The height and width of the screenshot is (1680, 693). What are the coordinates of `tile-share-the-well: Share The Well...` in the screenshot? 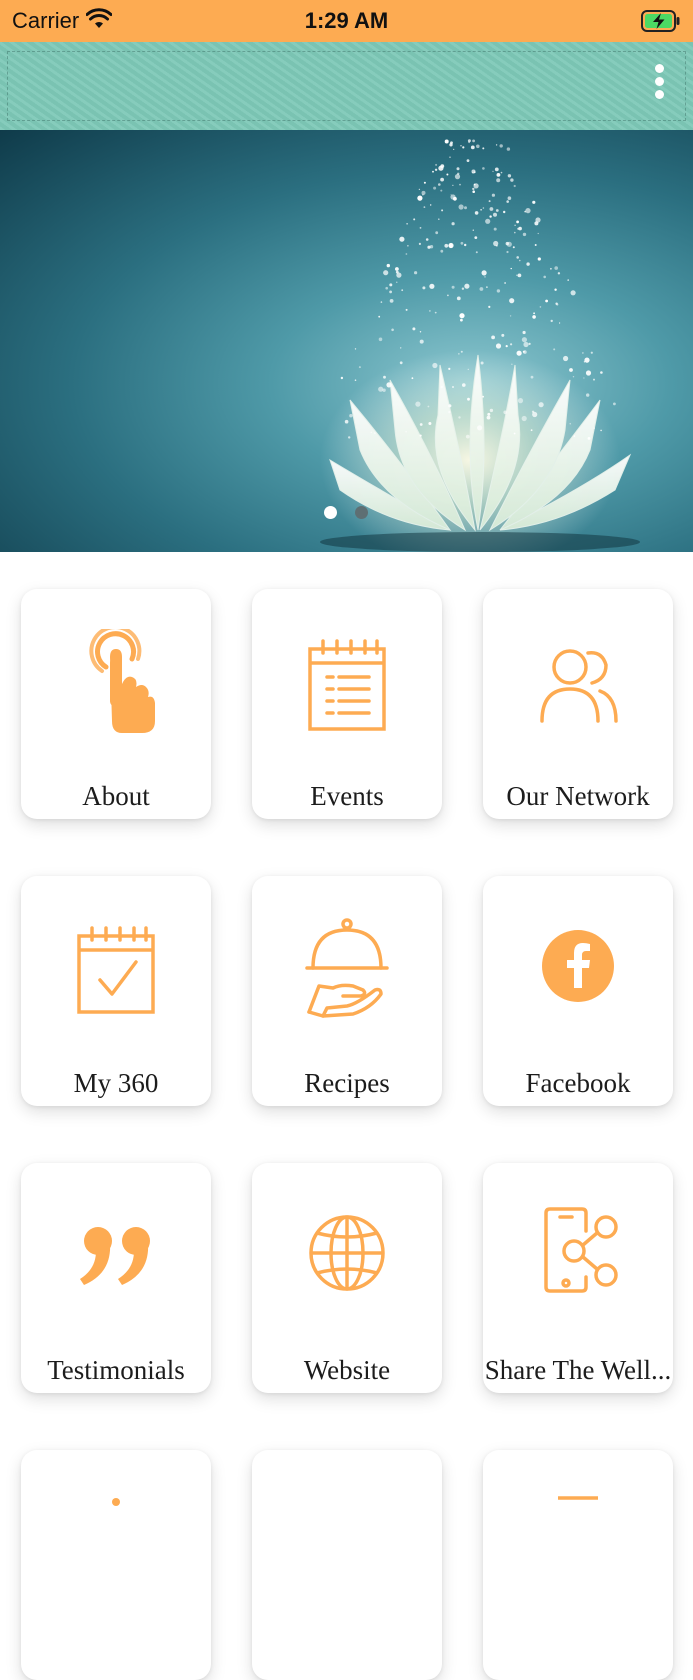 It's located at (578, 1278).